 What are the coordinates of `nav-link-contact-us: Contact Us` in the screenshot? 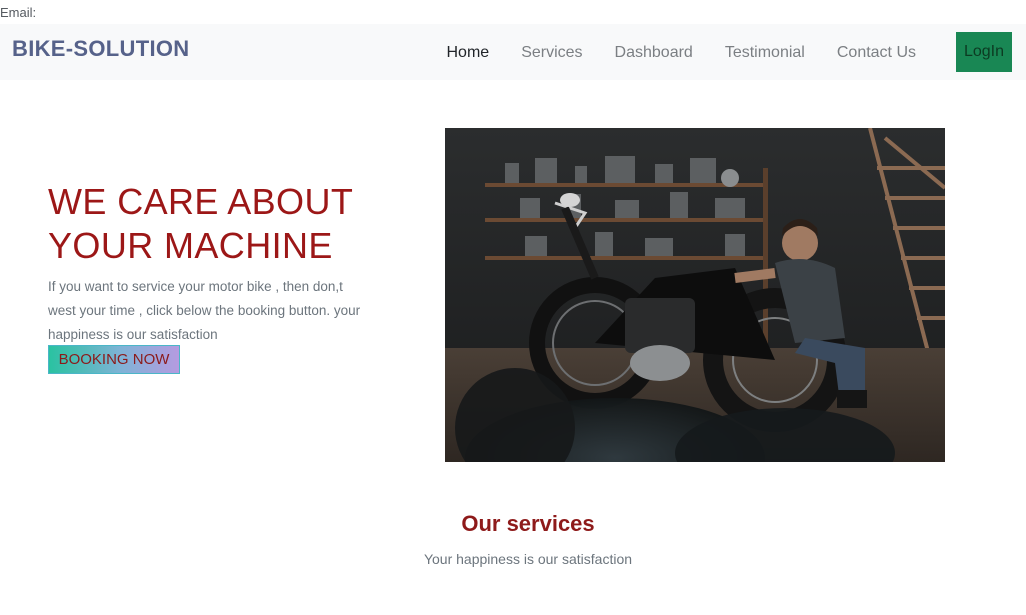 It's located at (876, 53).